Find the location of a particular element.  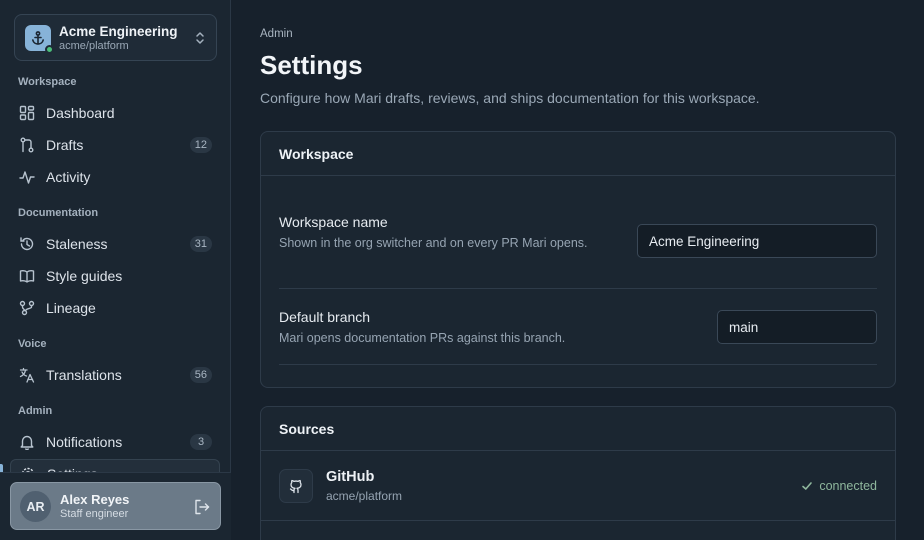

workspace-name-input is located at coordinates (757, 241).